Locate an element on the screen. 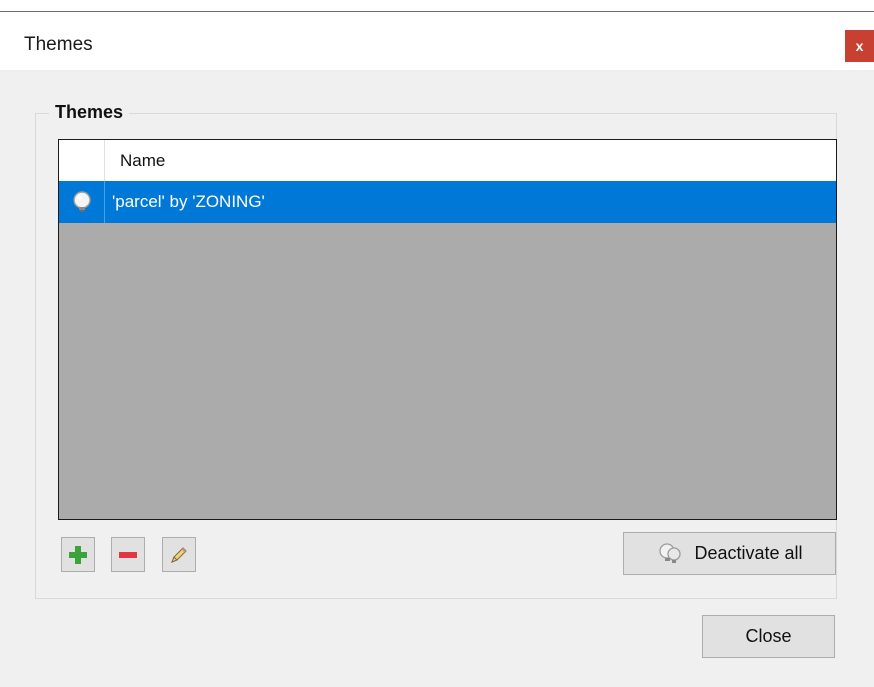 The width and height of the screenshot is (874, 687). window-title: Themes is located at coordinates (58, 44).